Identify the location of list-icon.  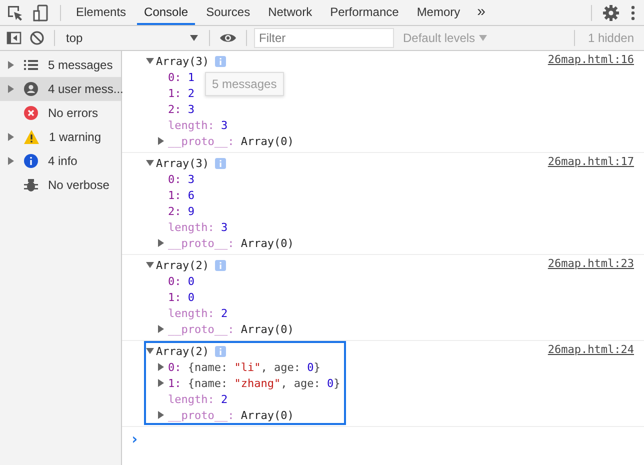
(31, 65).